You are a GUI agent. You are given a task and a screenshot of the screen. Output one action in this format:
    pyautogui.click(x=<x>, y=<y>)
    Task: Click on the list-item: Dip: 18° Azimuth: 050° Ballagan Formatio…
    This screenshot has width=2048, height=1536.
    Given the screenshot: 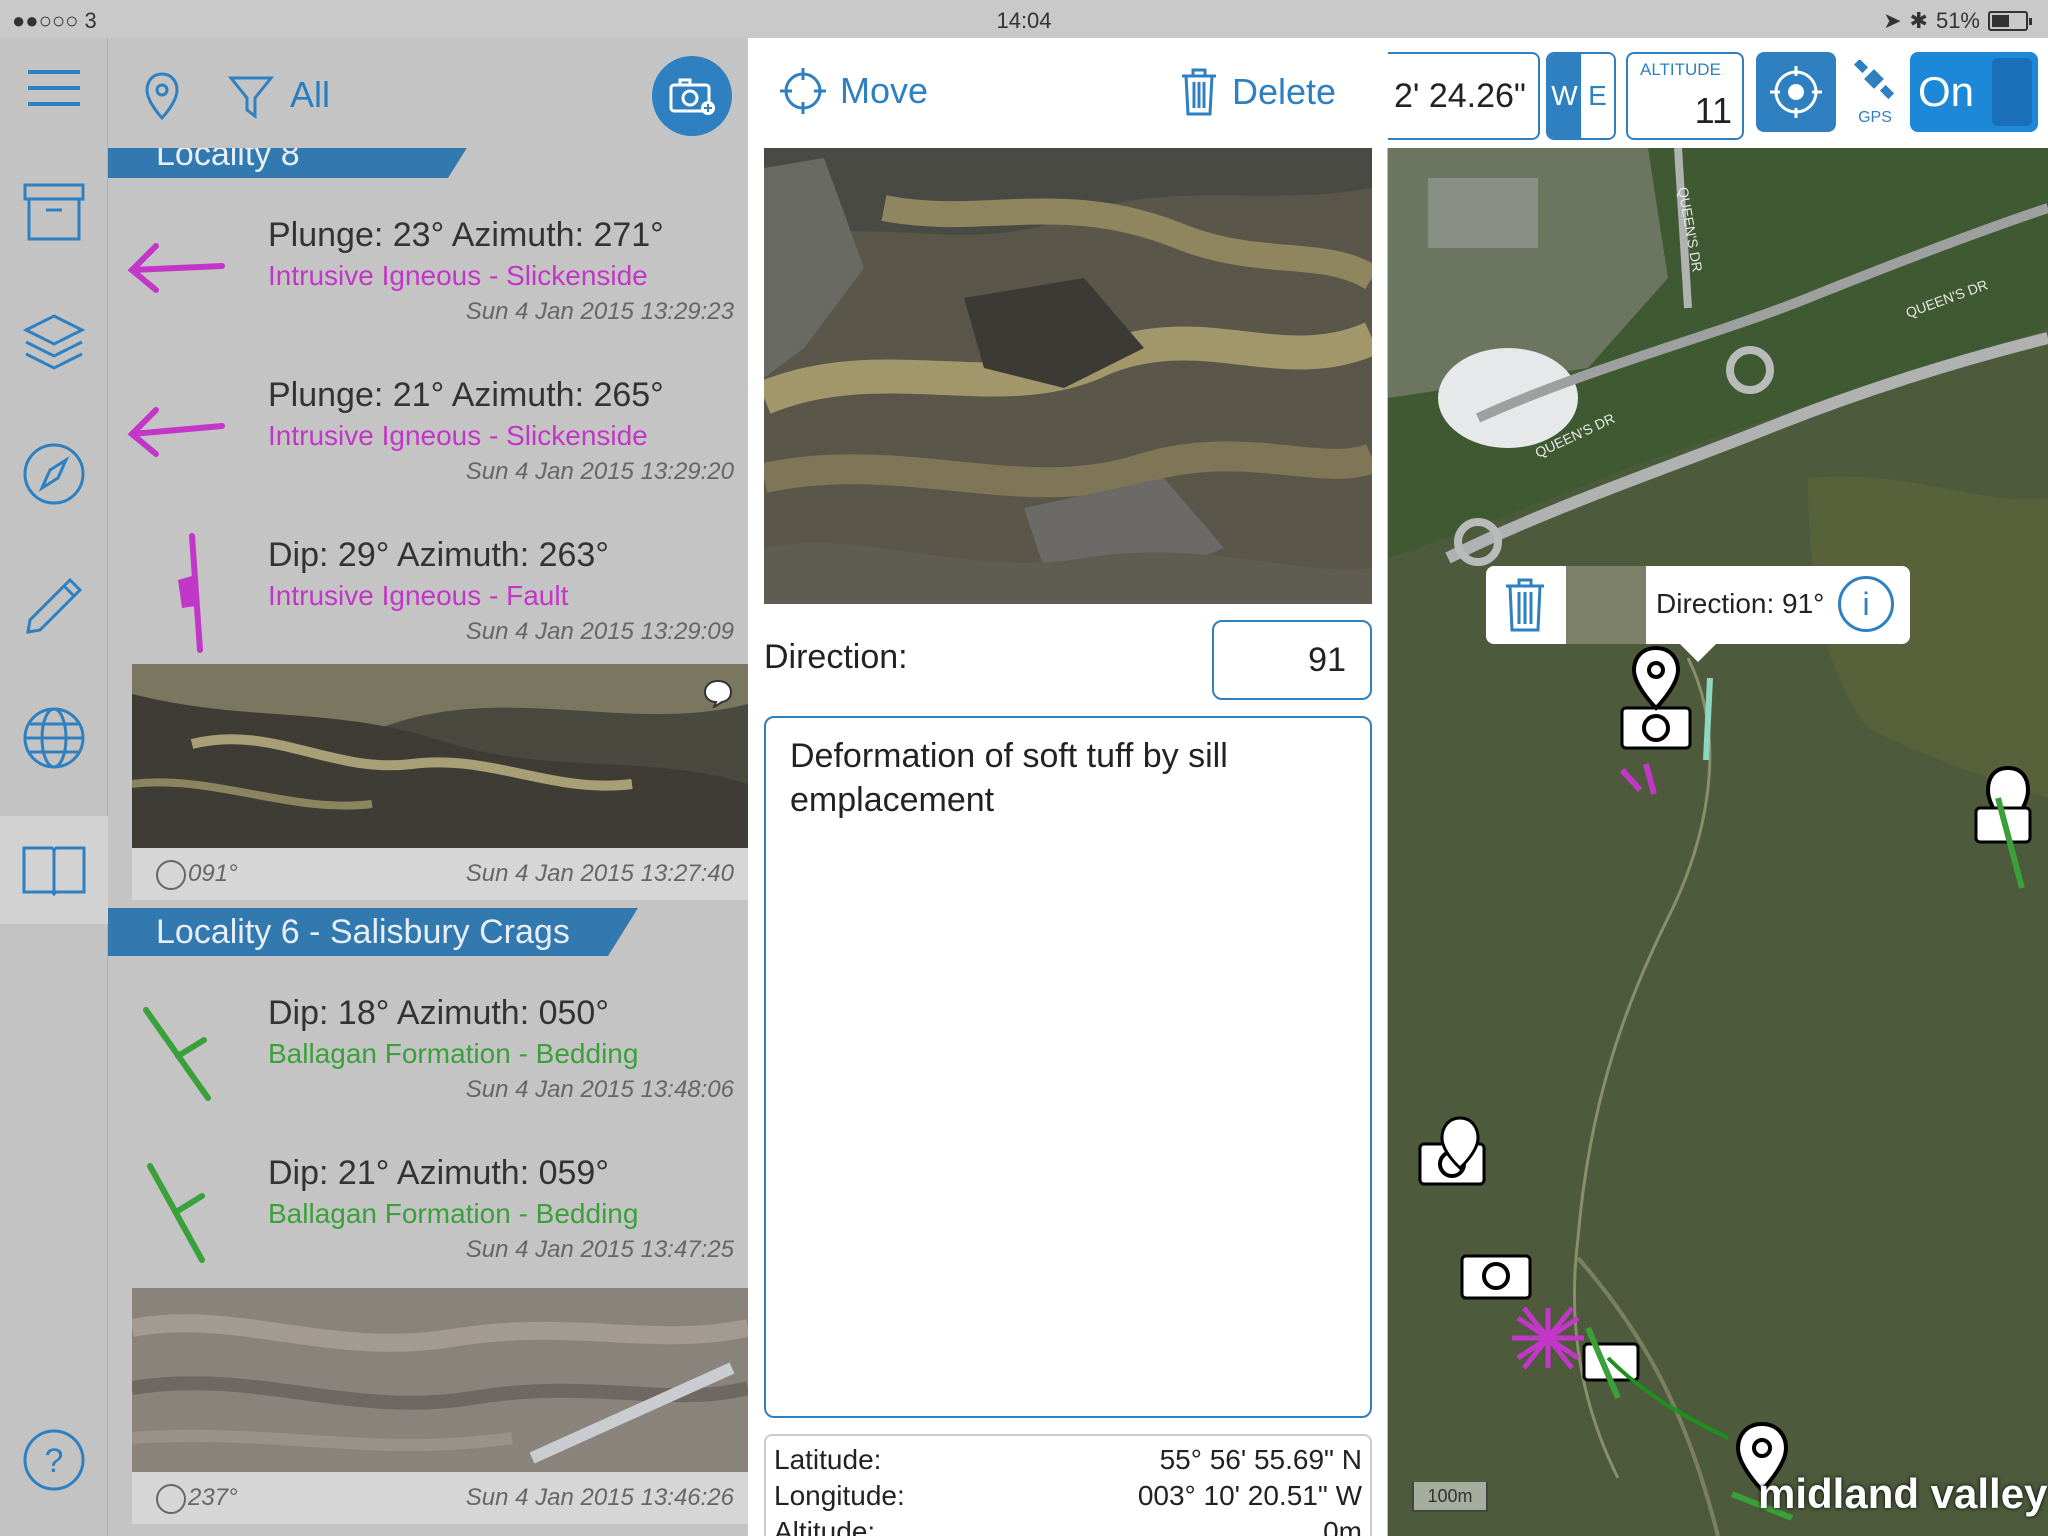 What is the action you would take?
    pyautogui.click(x=428, y=1056)
    